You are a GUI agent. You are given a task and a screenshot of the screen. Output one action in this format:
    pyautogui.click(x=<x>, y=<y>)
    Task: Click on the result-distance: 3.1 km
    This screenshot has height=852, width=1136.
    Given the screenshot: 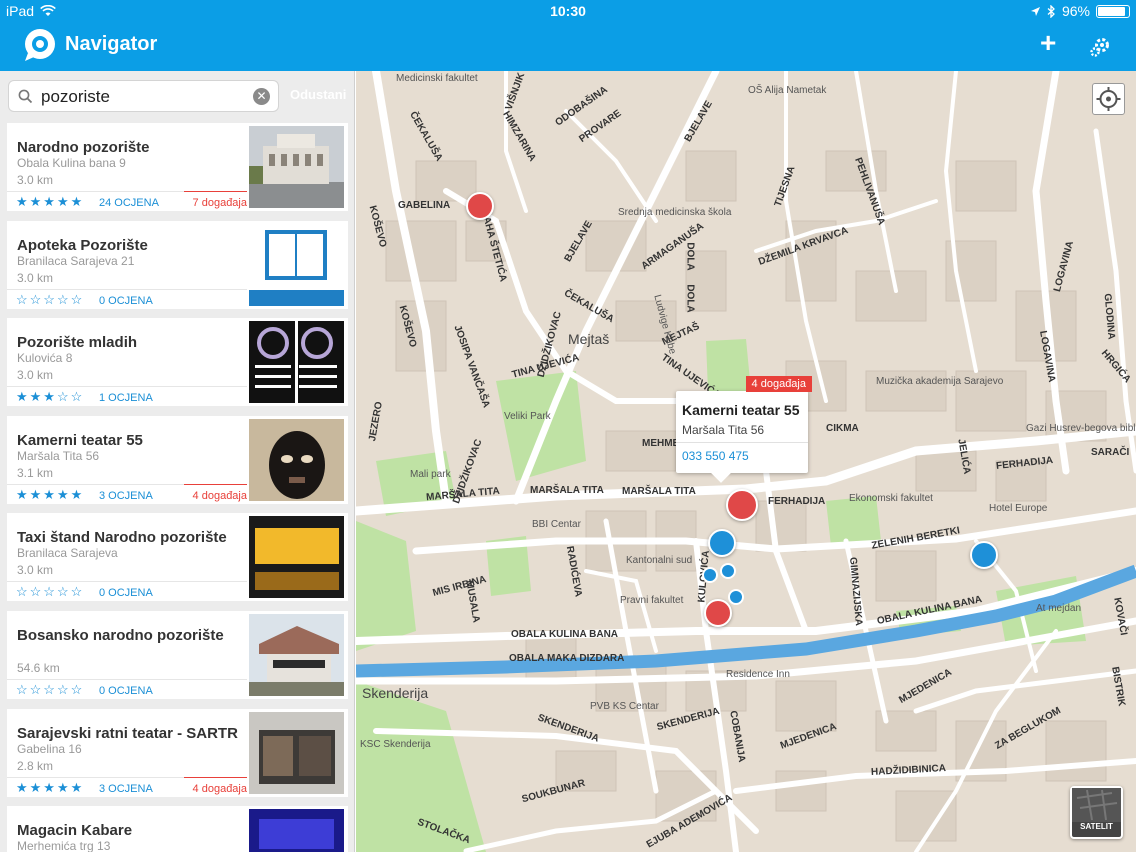 What is the action you would take?
    pyautogui.click(x=35, y=472)
    